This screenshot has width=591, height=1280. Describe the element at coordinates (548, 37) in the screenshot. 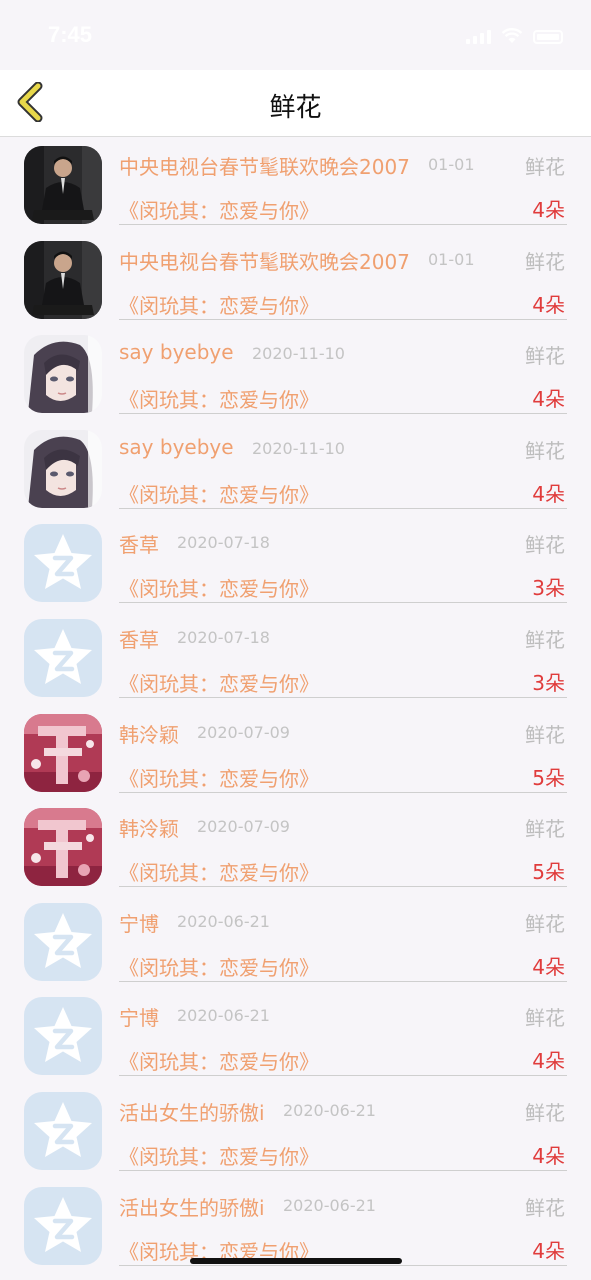

I see `battery-icon` at that location.